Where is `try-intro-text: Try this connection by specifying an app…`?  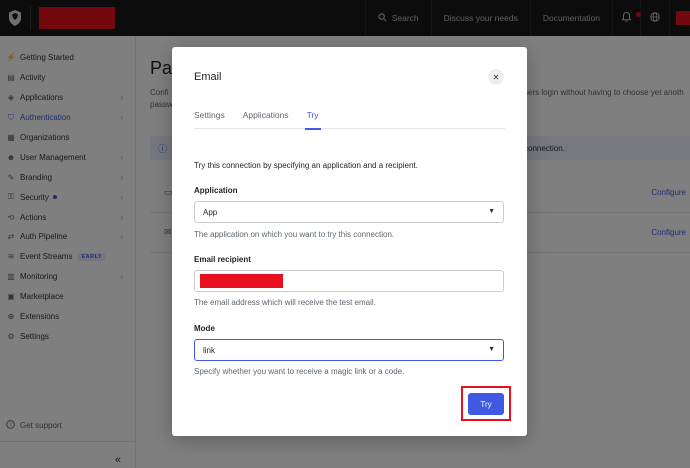
try-intro-text: Try this connection by specifying an app… is located at coordinates (306, 165).